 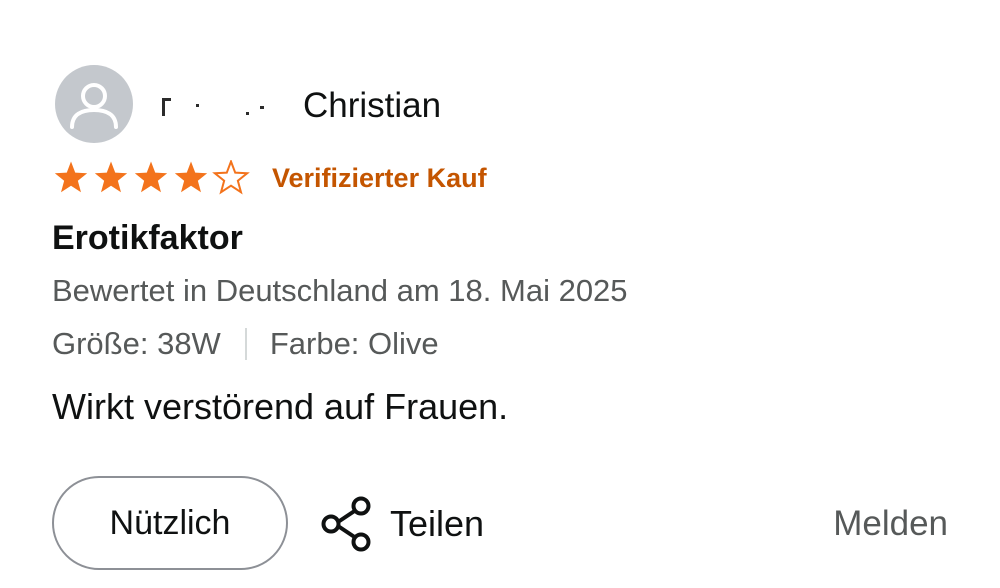 I want to click on star-rating, so click(x=154, y=178).